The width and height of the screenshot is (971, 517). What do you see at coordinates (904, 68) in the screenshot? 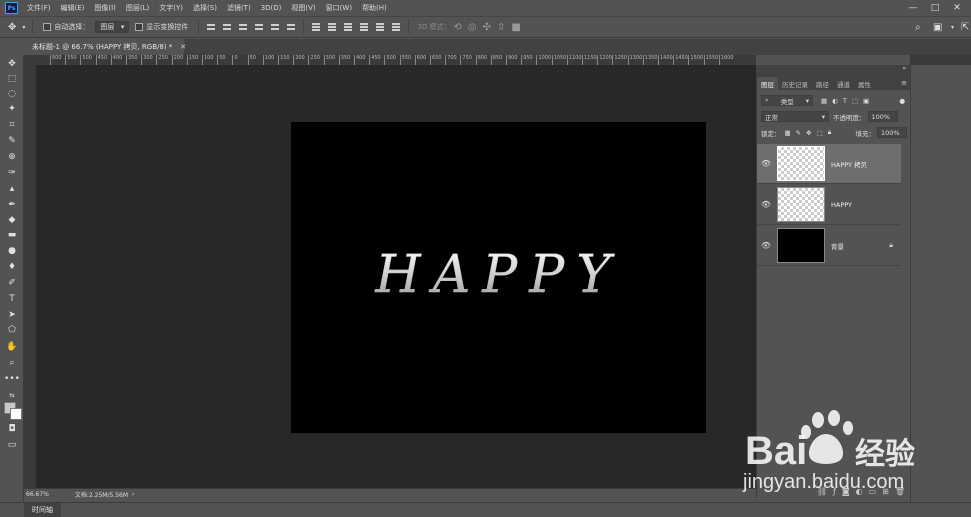
I see `collapse-icon: »` at bounding box center [904, 68].